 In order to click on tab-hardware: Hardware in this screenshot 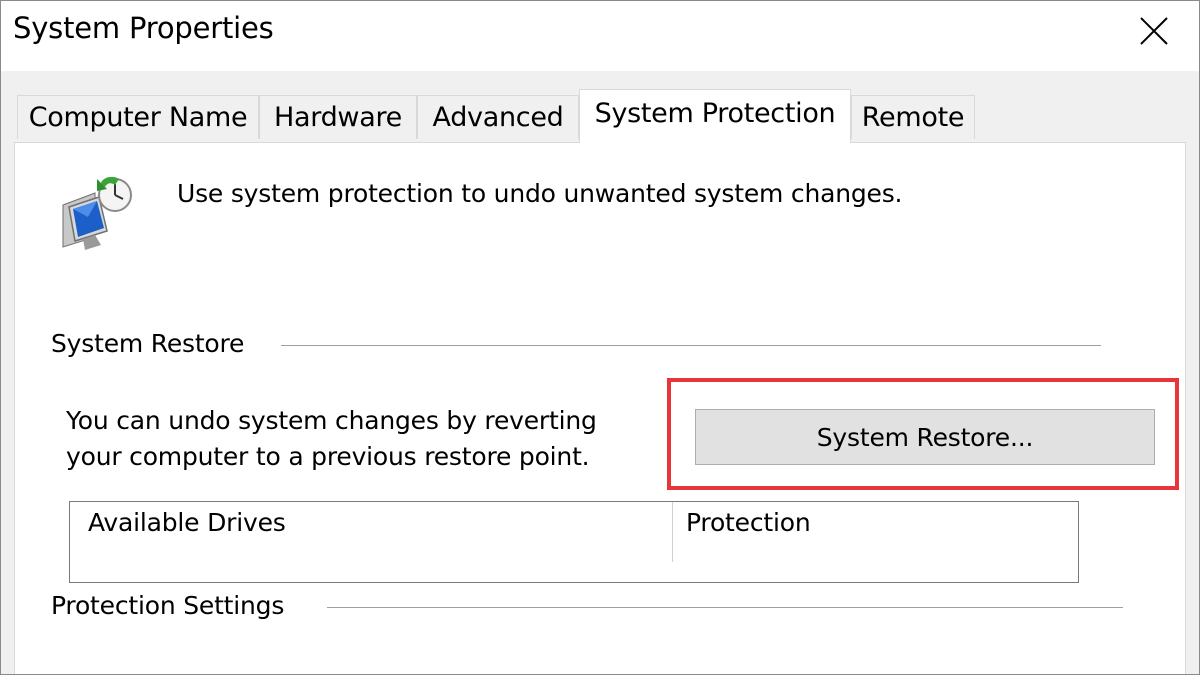, I will do `click(338, 117)`.